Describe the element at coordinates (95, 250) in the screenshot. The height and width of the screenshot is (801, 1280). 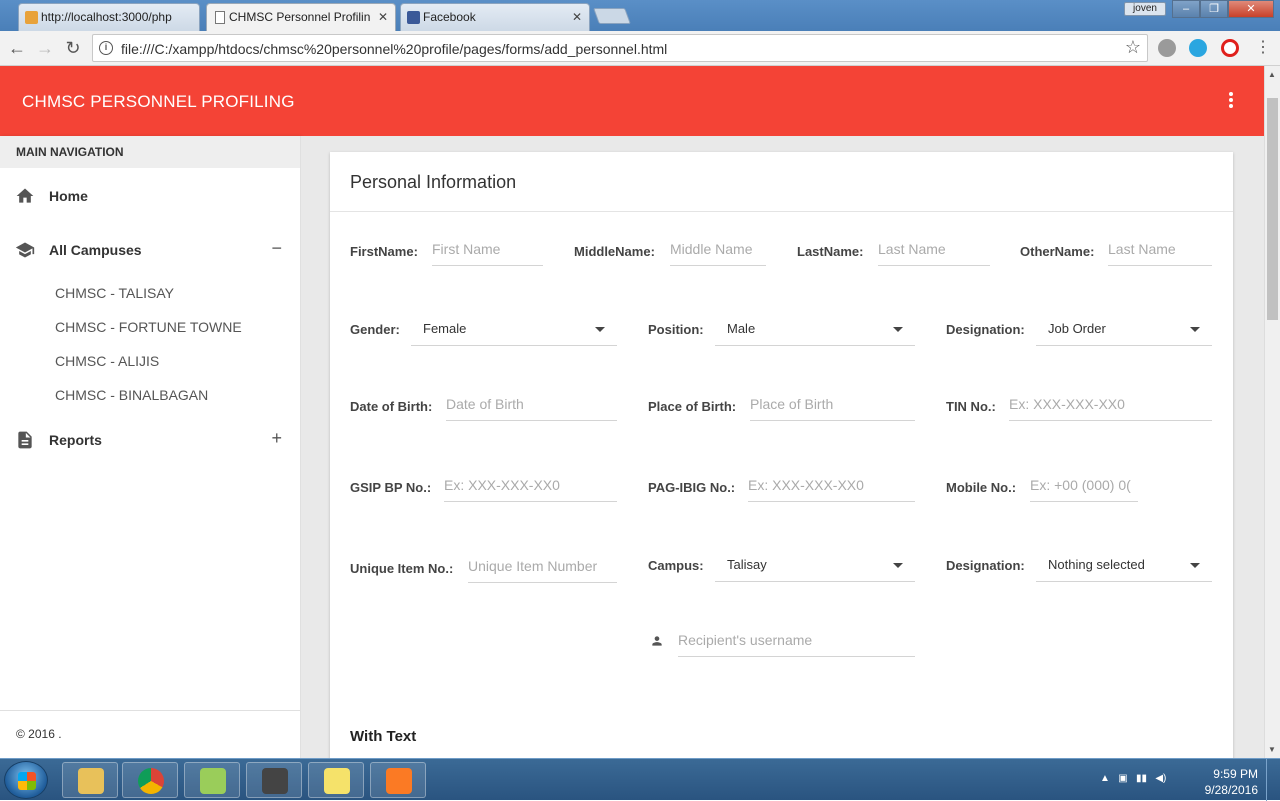
I see `sidebar-item-label: All Campuses` at that location.